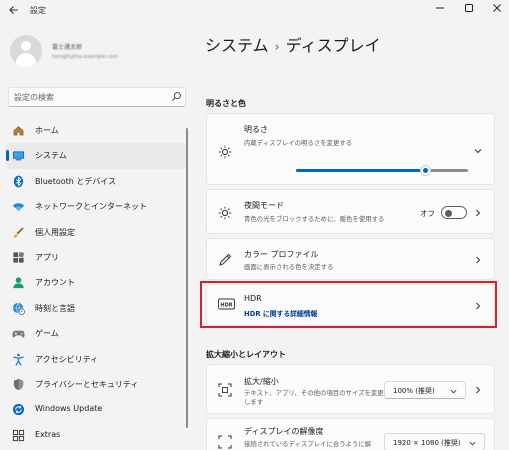 This screenshot has width=509, height=450. I want to click on back-button, so click(15, 11).